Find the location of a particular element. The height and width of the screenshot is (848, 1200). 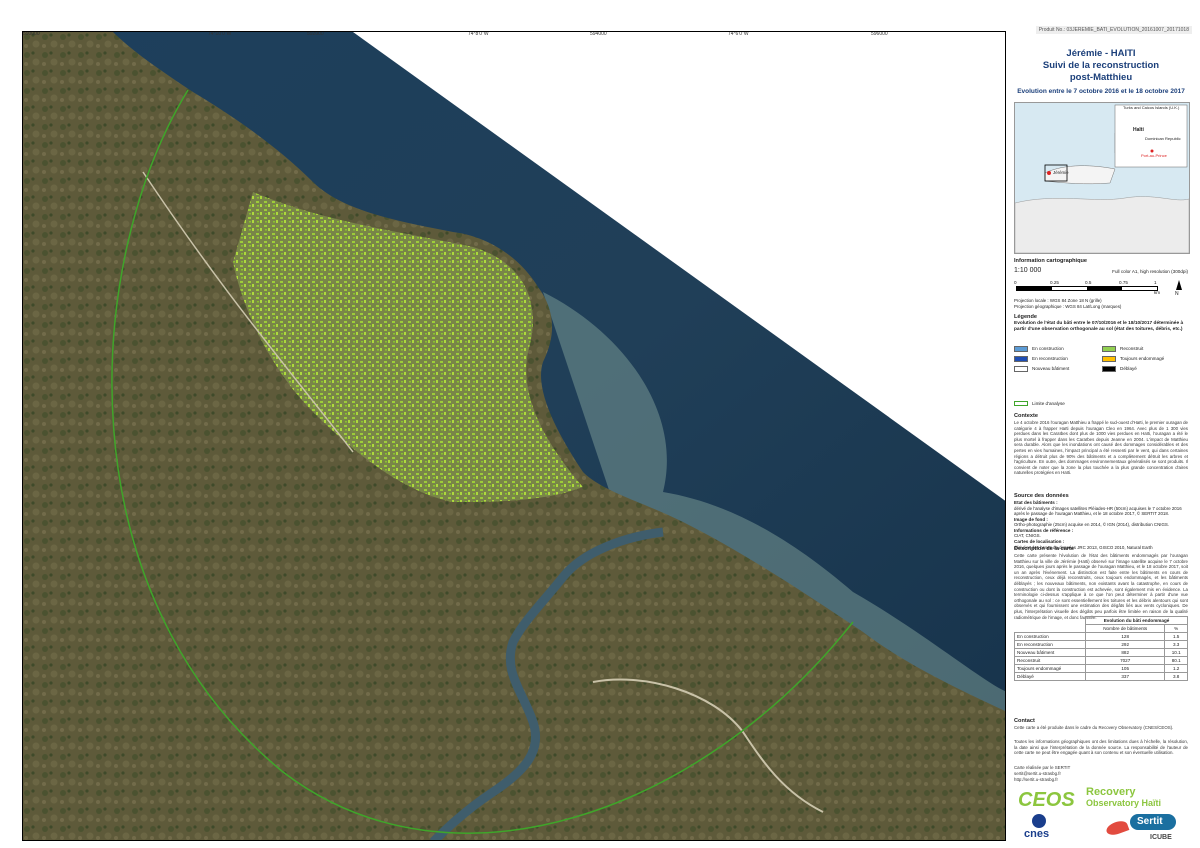

stats-cell-label: Nouveau bâtiment is located at coordinates (1050, 652).